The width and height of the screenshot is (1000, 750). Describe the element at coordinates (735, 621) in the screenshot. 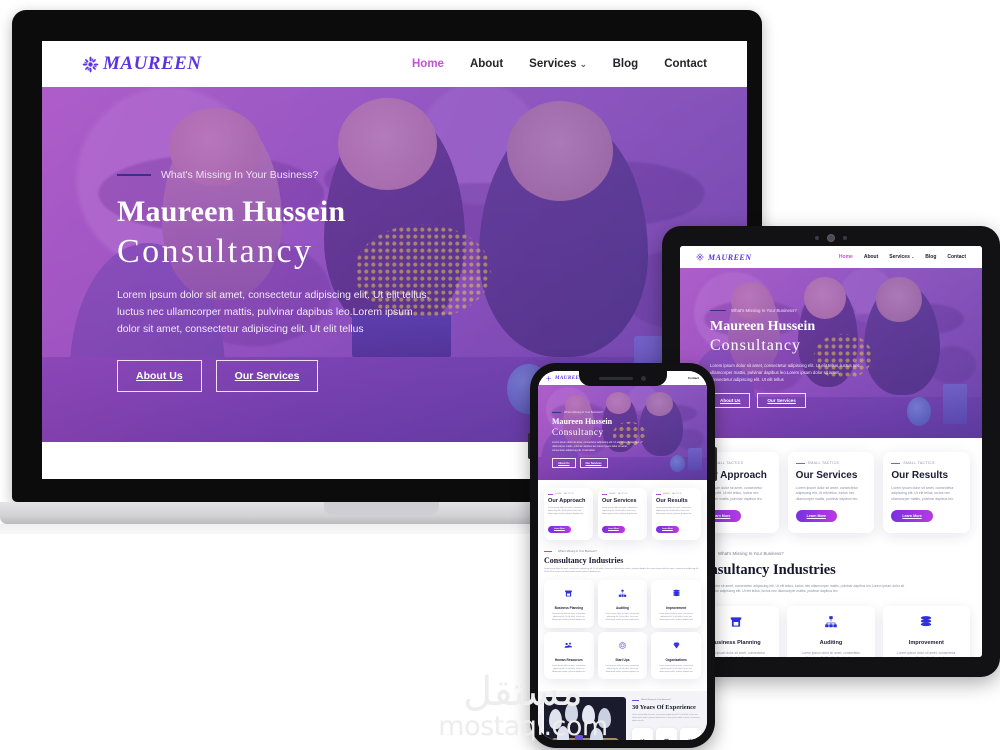

I see `storefront-icon` at that location.